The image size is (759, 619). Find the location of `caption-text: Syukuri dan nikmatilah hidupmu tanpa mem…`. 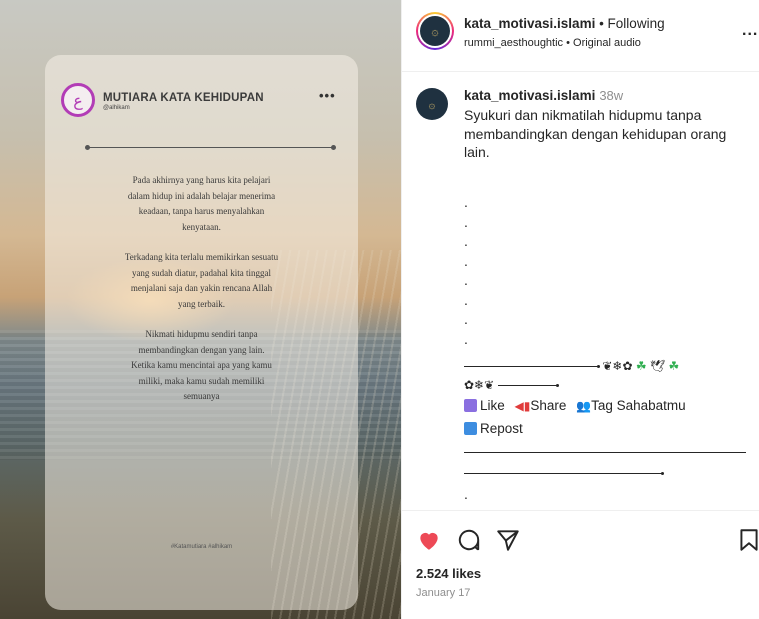

caption-text: Syukuri dan nikmatilah hidupmu tanpa mem… is located at coordinates (595, 133).